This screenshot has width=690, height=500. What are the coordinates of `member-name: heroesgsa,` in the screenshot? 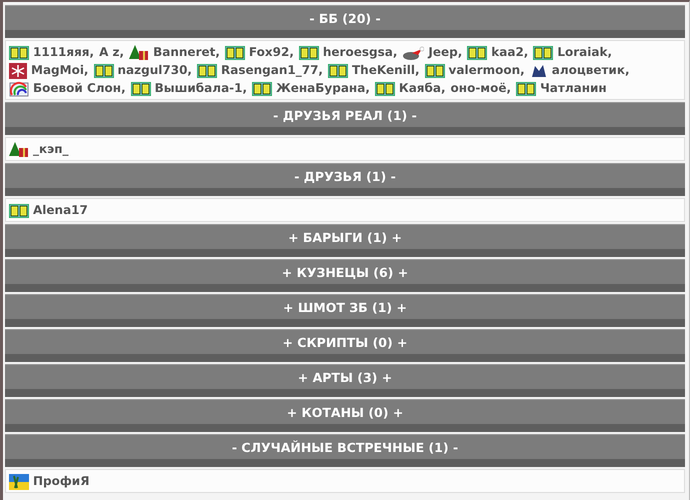 It's located at (360, 52).